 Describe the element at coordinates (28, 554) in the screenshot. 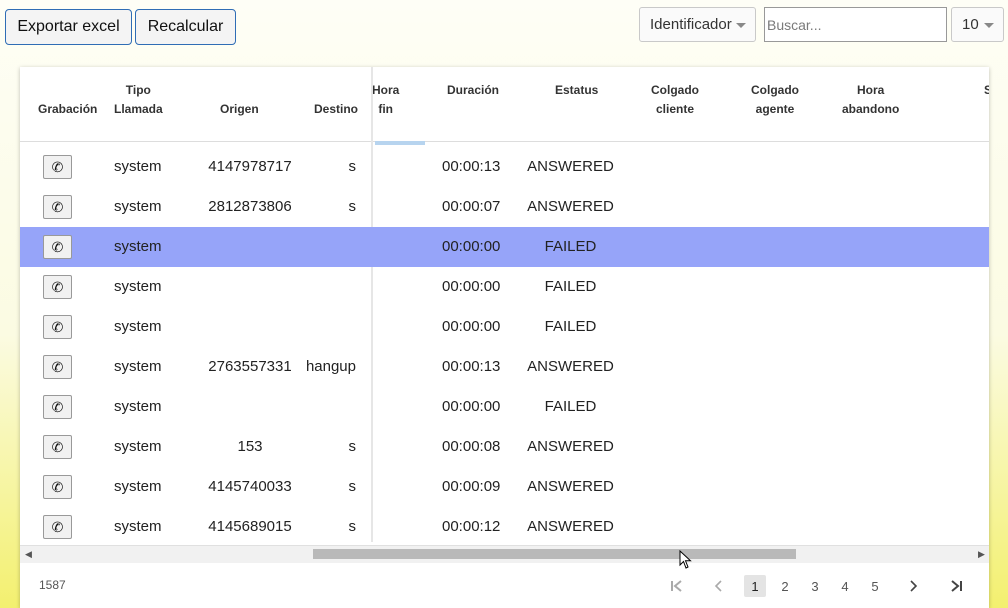

I see `scroll-left-icon: ◀` at that location.